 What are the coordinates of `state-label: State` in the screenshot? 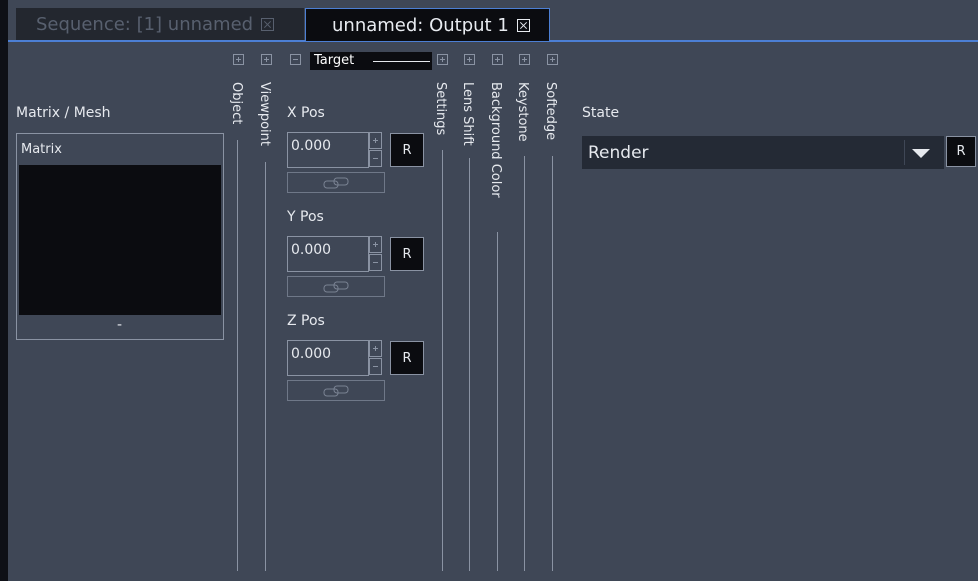 It's located at (601, 113).